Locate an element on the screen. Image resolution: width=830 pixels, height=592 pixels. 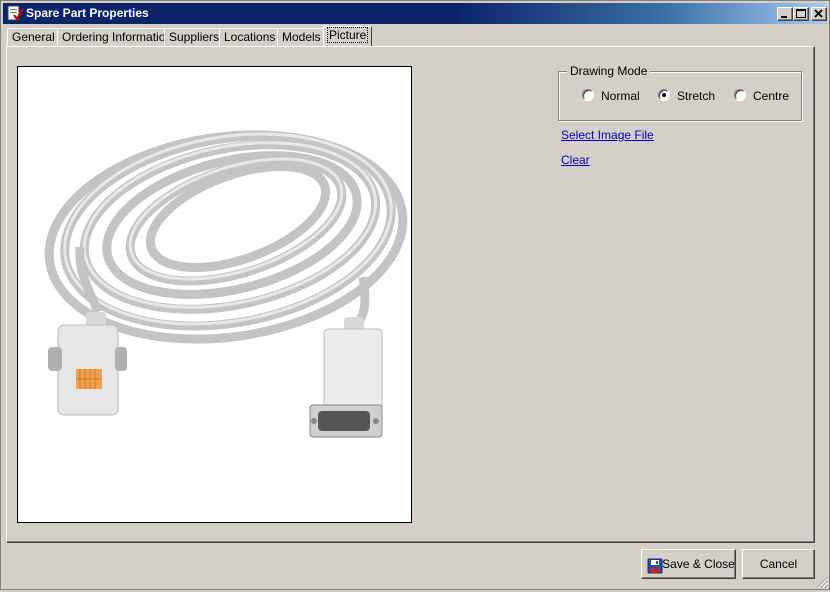
cancel-label: Cancel is located at coordinates (778, 564).